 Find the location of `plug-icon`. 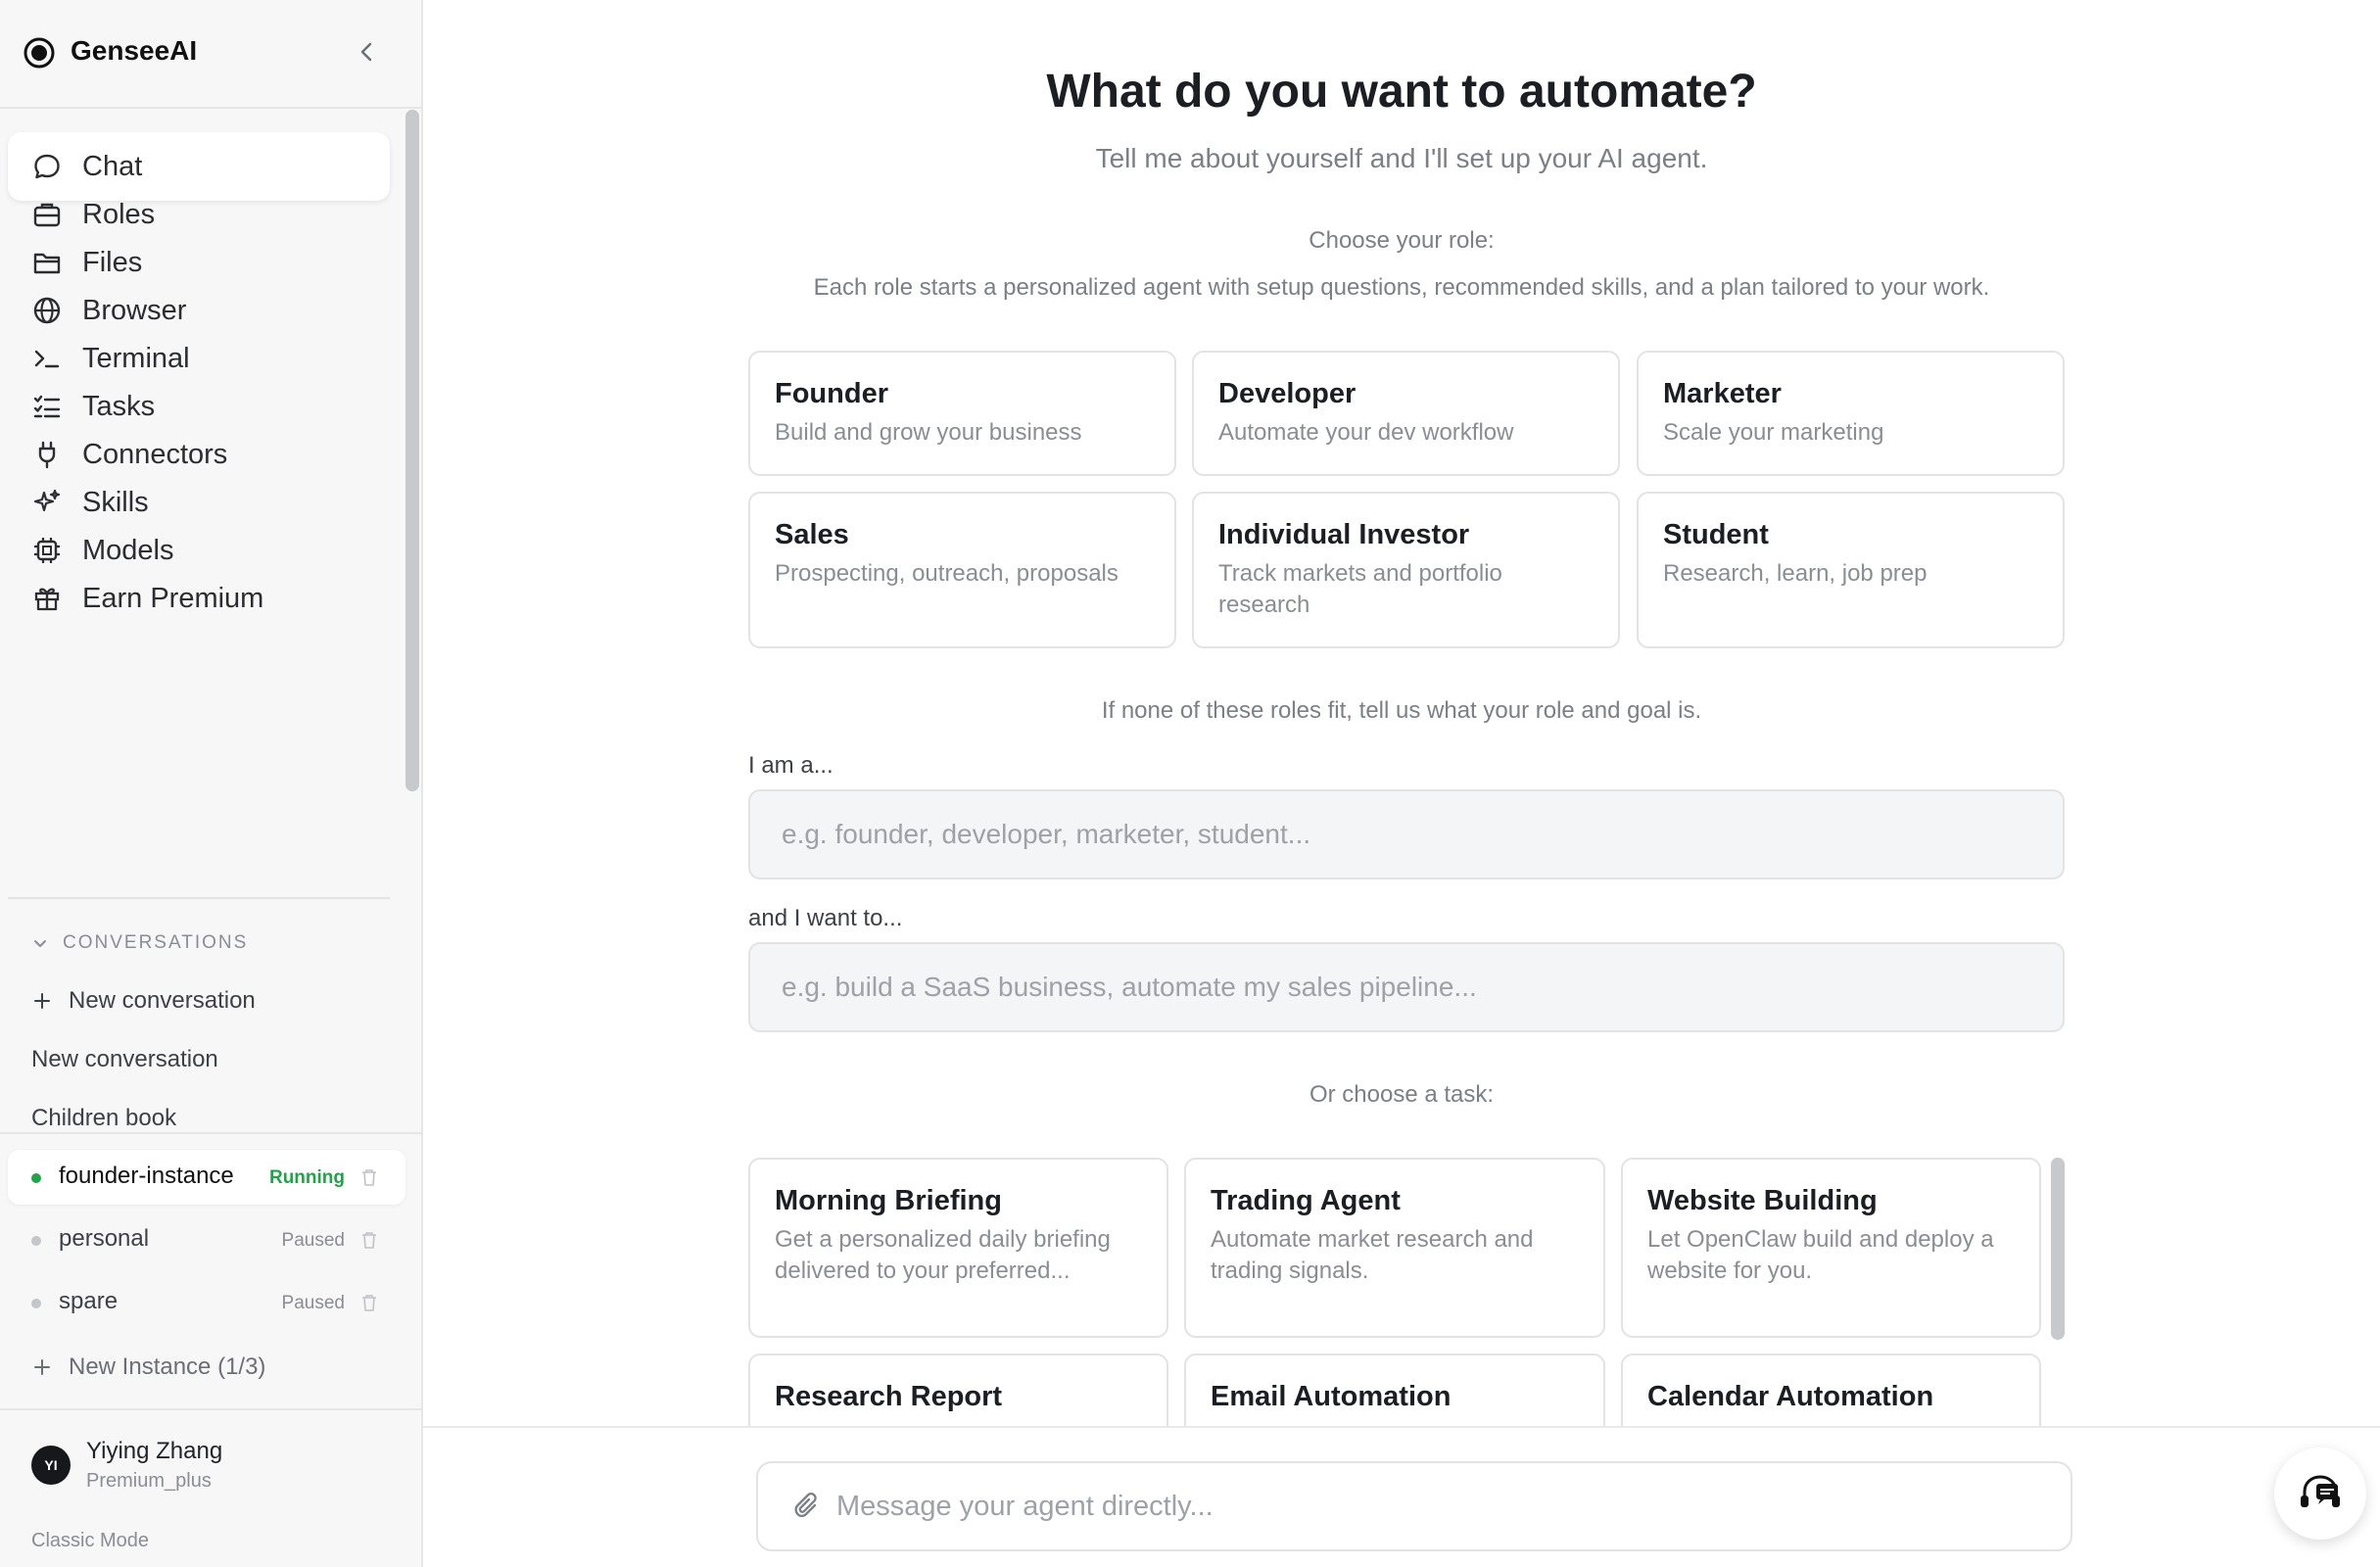

plug-icon is located at coordinates (47, 455).